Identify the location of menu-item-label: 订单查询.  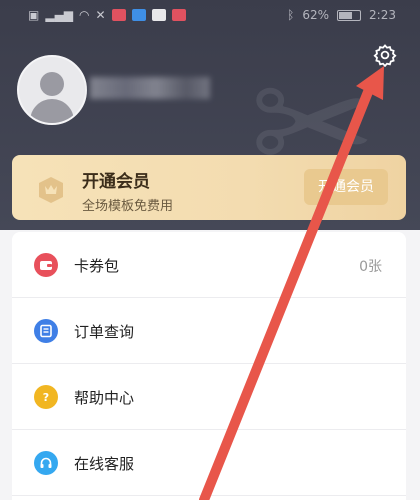
(104, 332).